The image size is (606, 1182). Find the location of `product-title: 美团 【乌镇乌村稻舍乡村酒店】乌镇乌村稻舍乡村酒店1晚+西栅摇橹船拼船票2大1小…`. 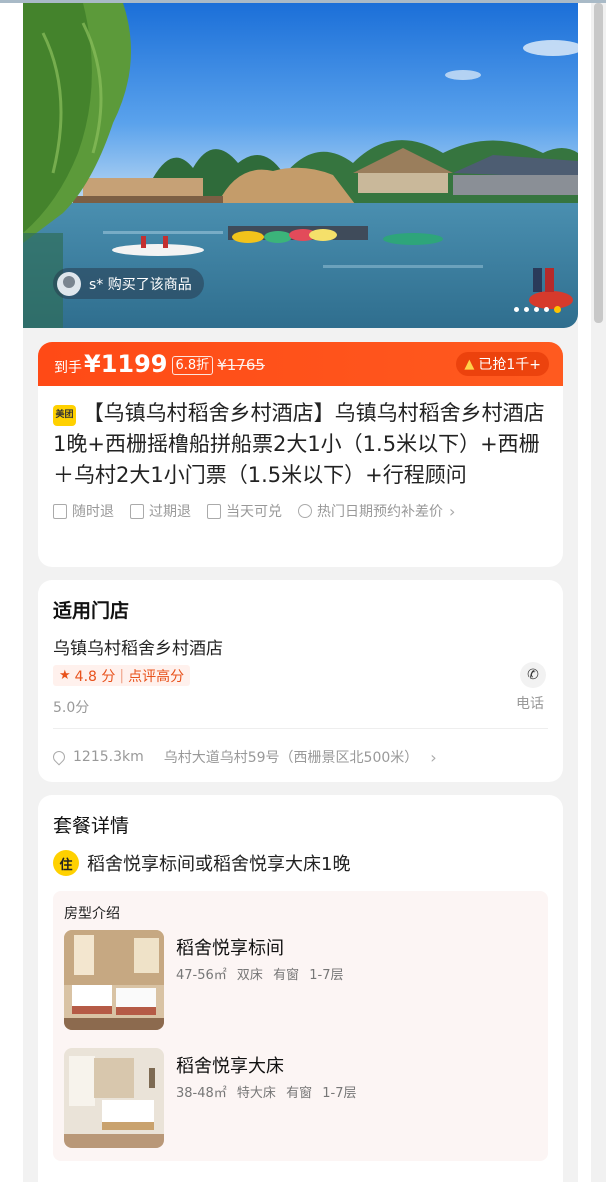

product-title: 美团 【乌镇乌村稻舍乡村酒店】乌镇乌村稻舍乡村酒店1晚+西栅摇橹船拼船票2大1小… is located at coordinates (300, 438).